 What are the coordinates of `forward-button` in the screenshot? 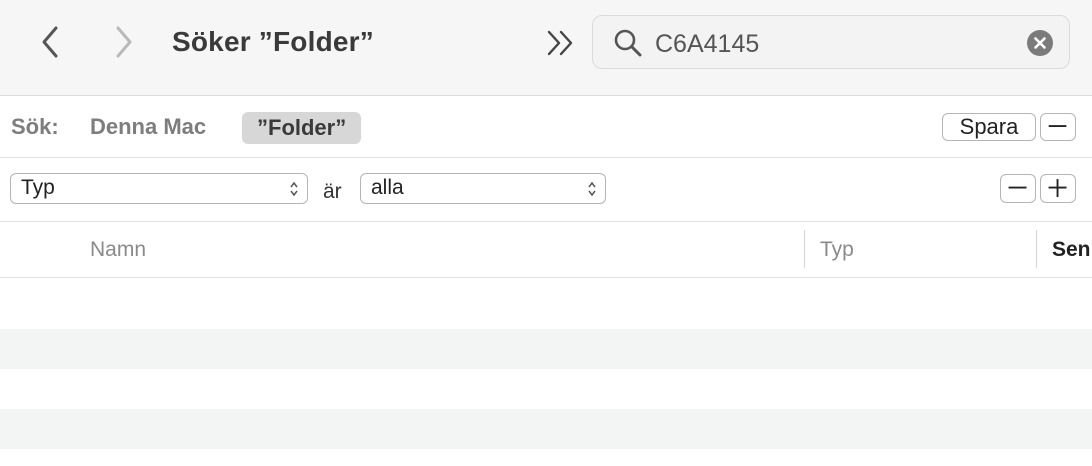 It's located at (124, 42).